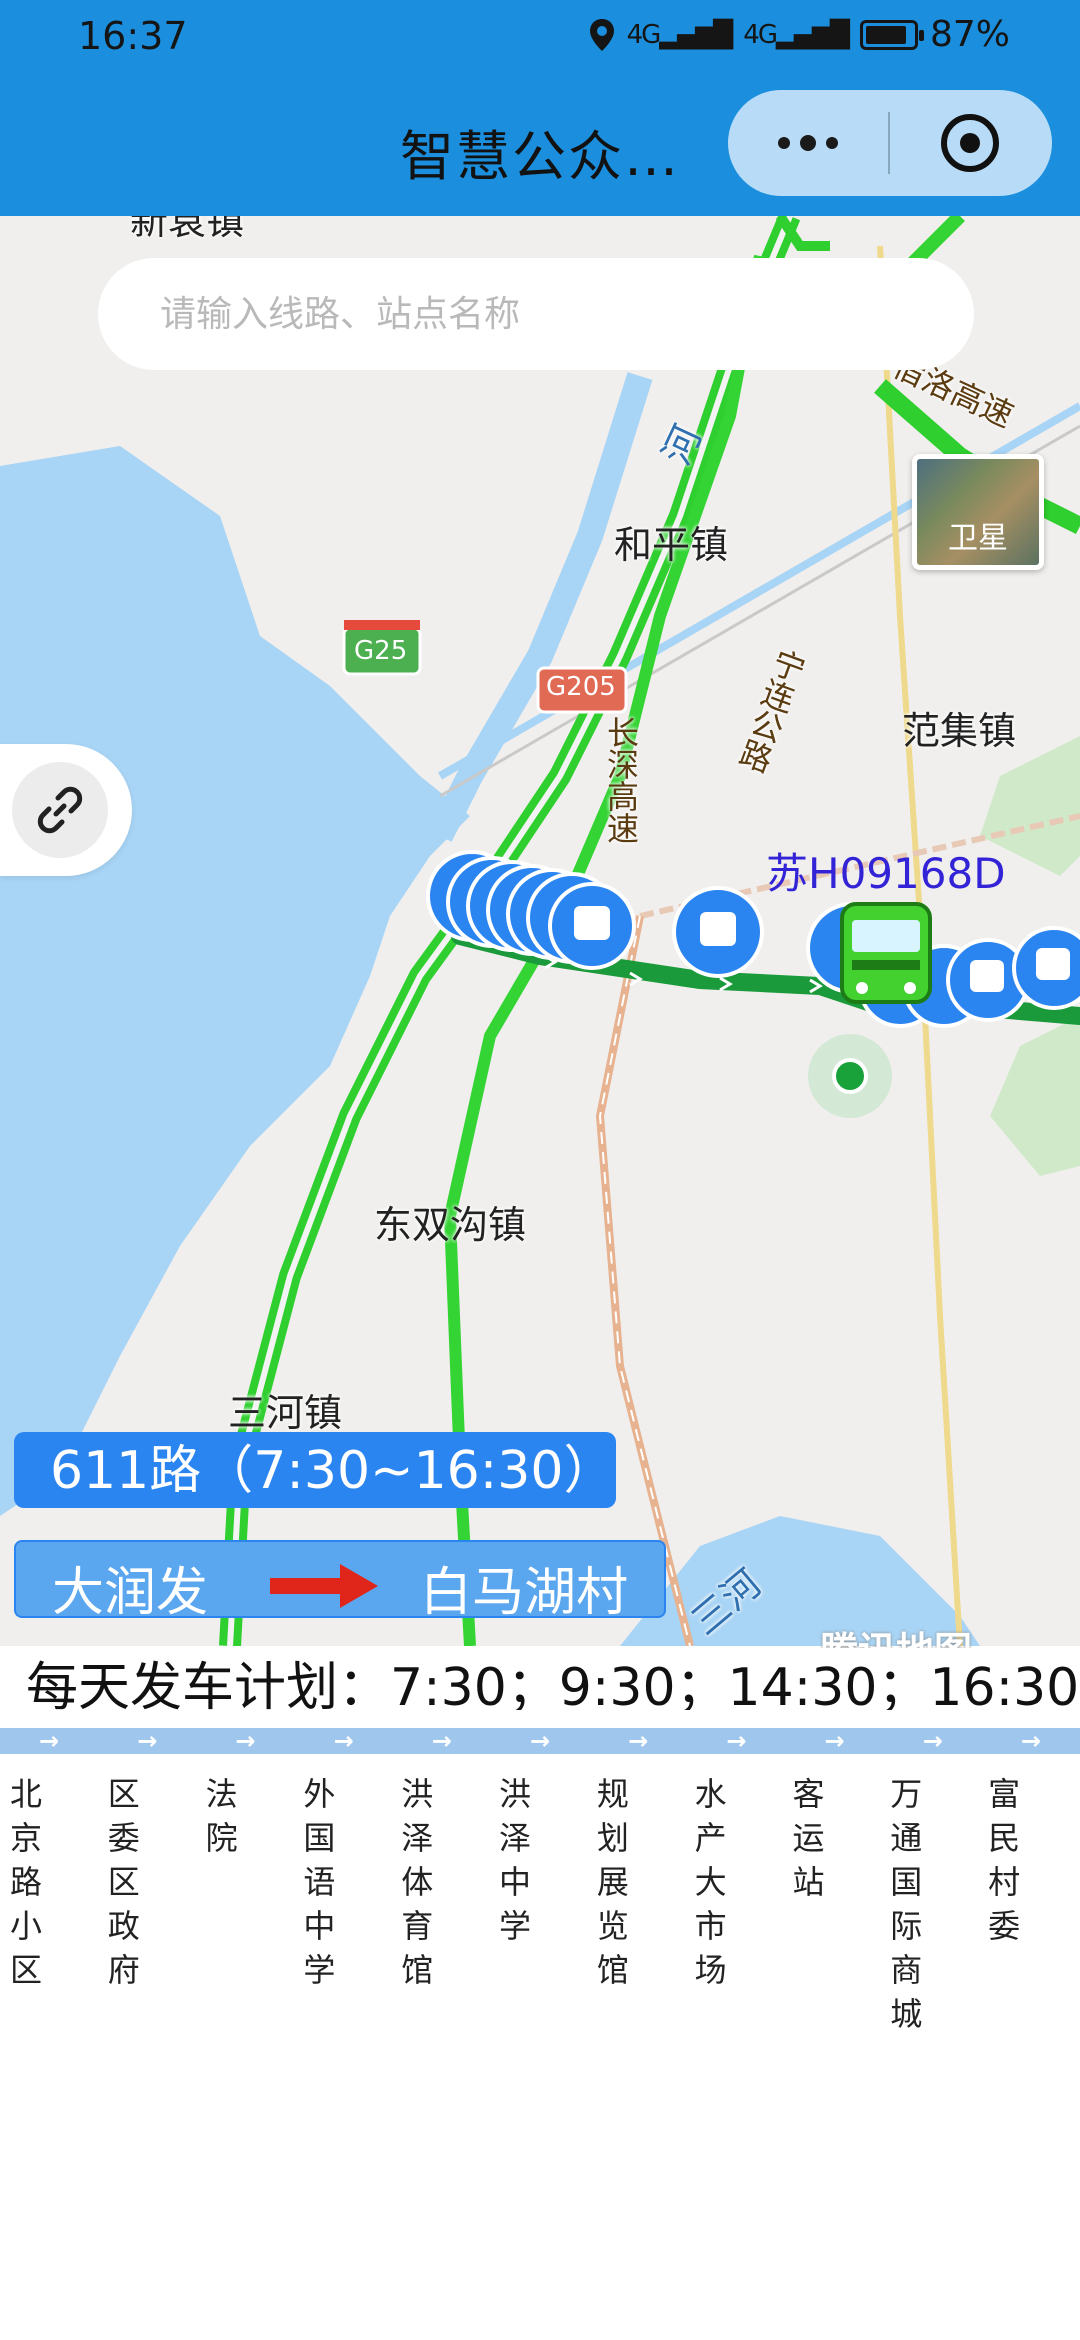 The image size is (1080, 2340). Describe the element at coordinates (25, 1882) in the screenshot. I see `stop-name: 北京路小区` at that location.